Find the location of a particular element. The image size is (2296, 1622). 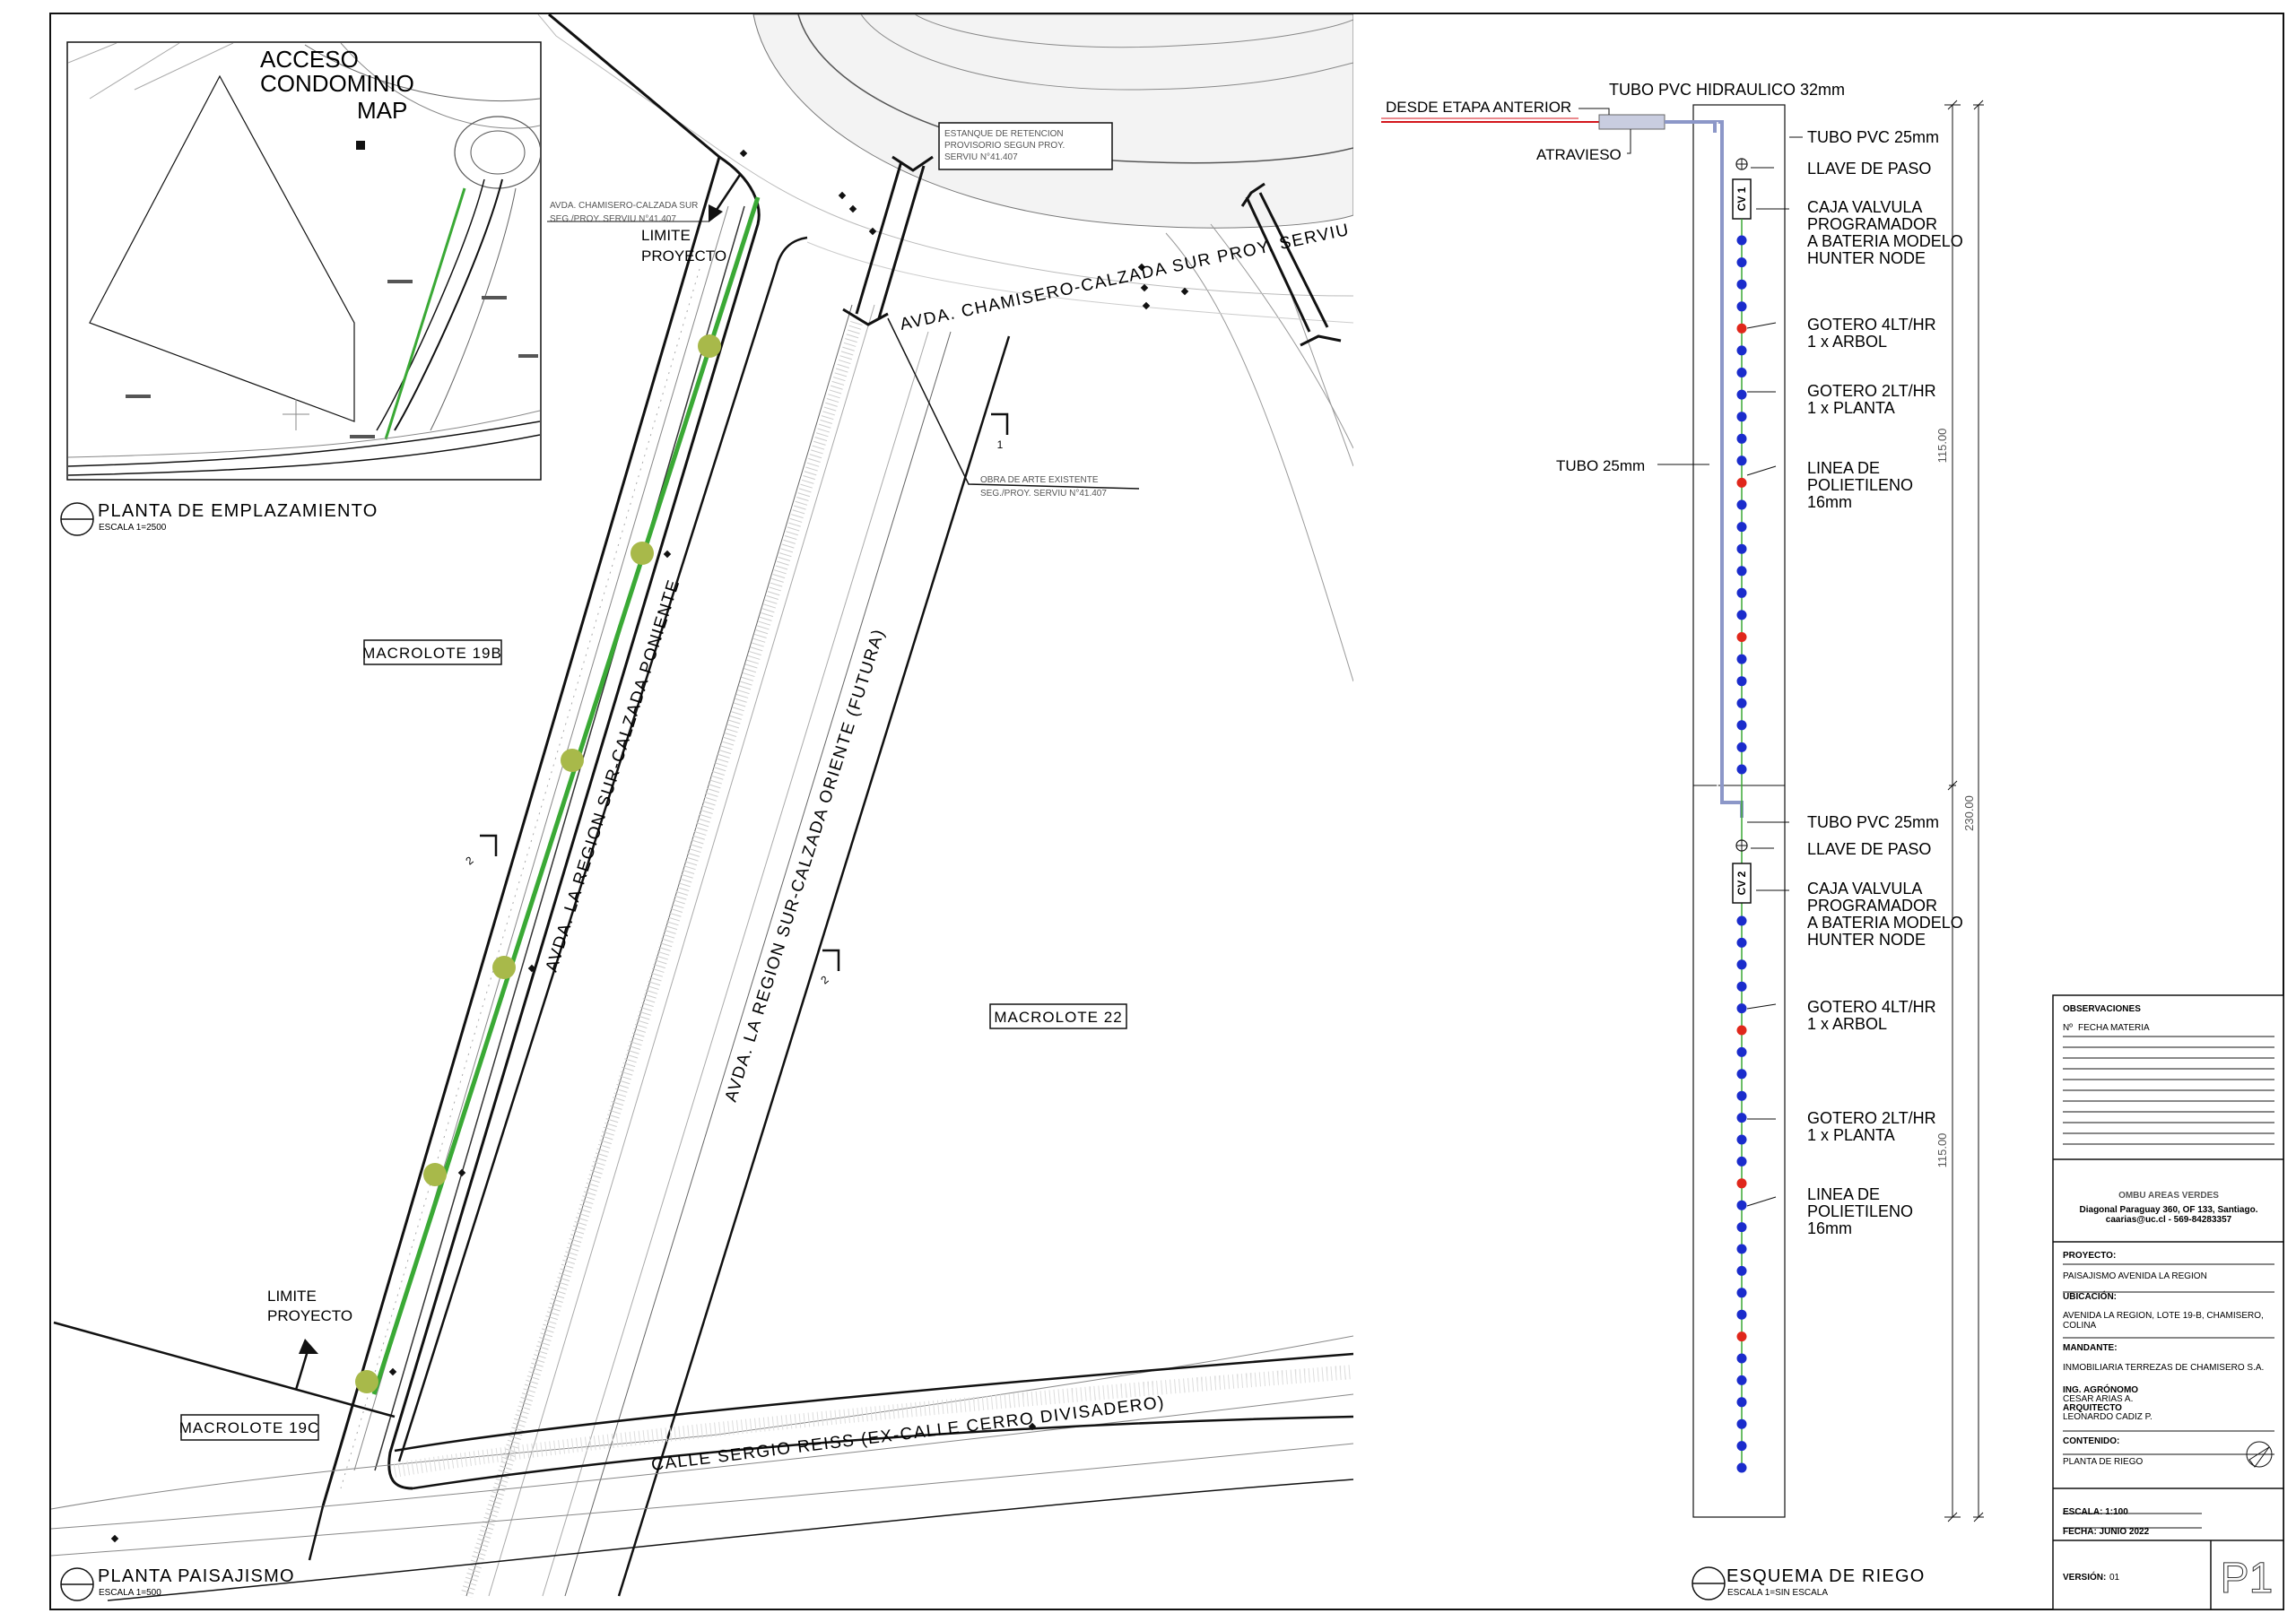

svg-text: ACCESO is located at coordinates (309, 60).